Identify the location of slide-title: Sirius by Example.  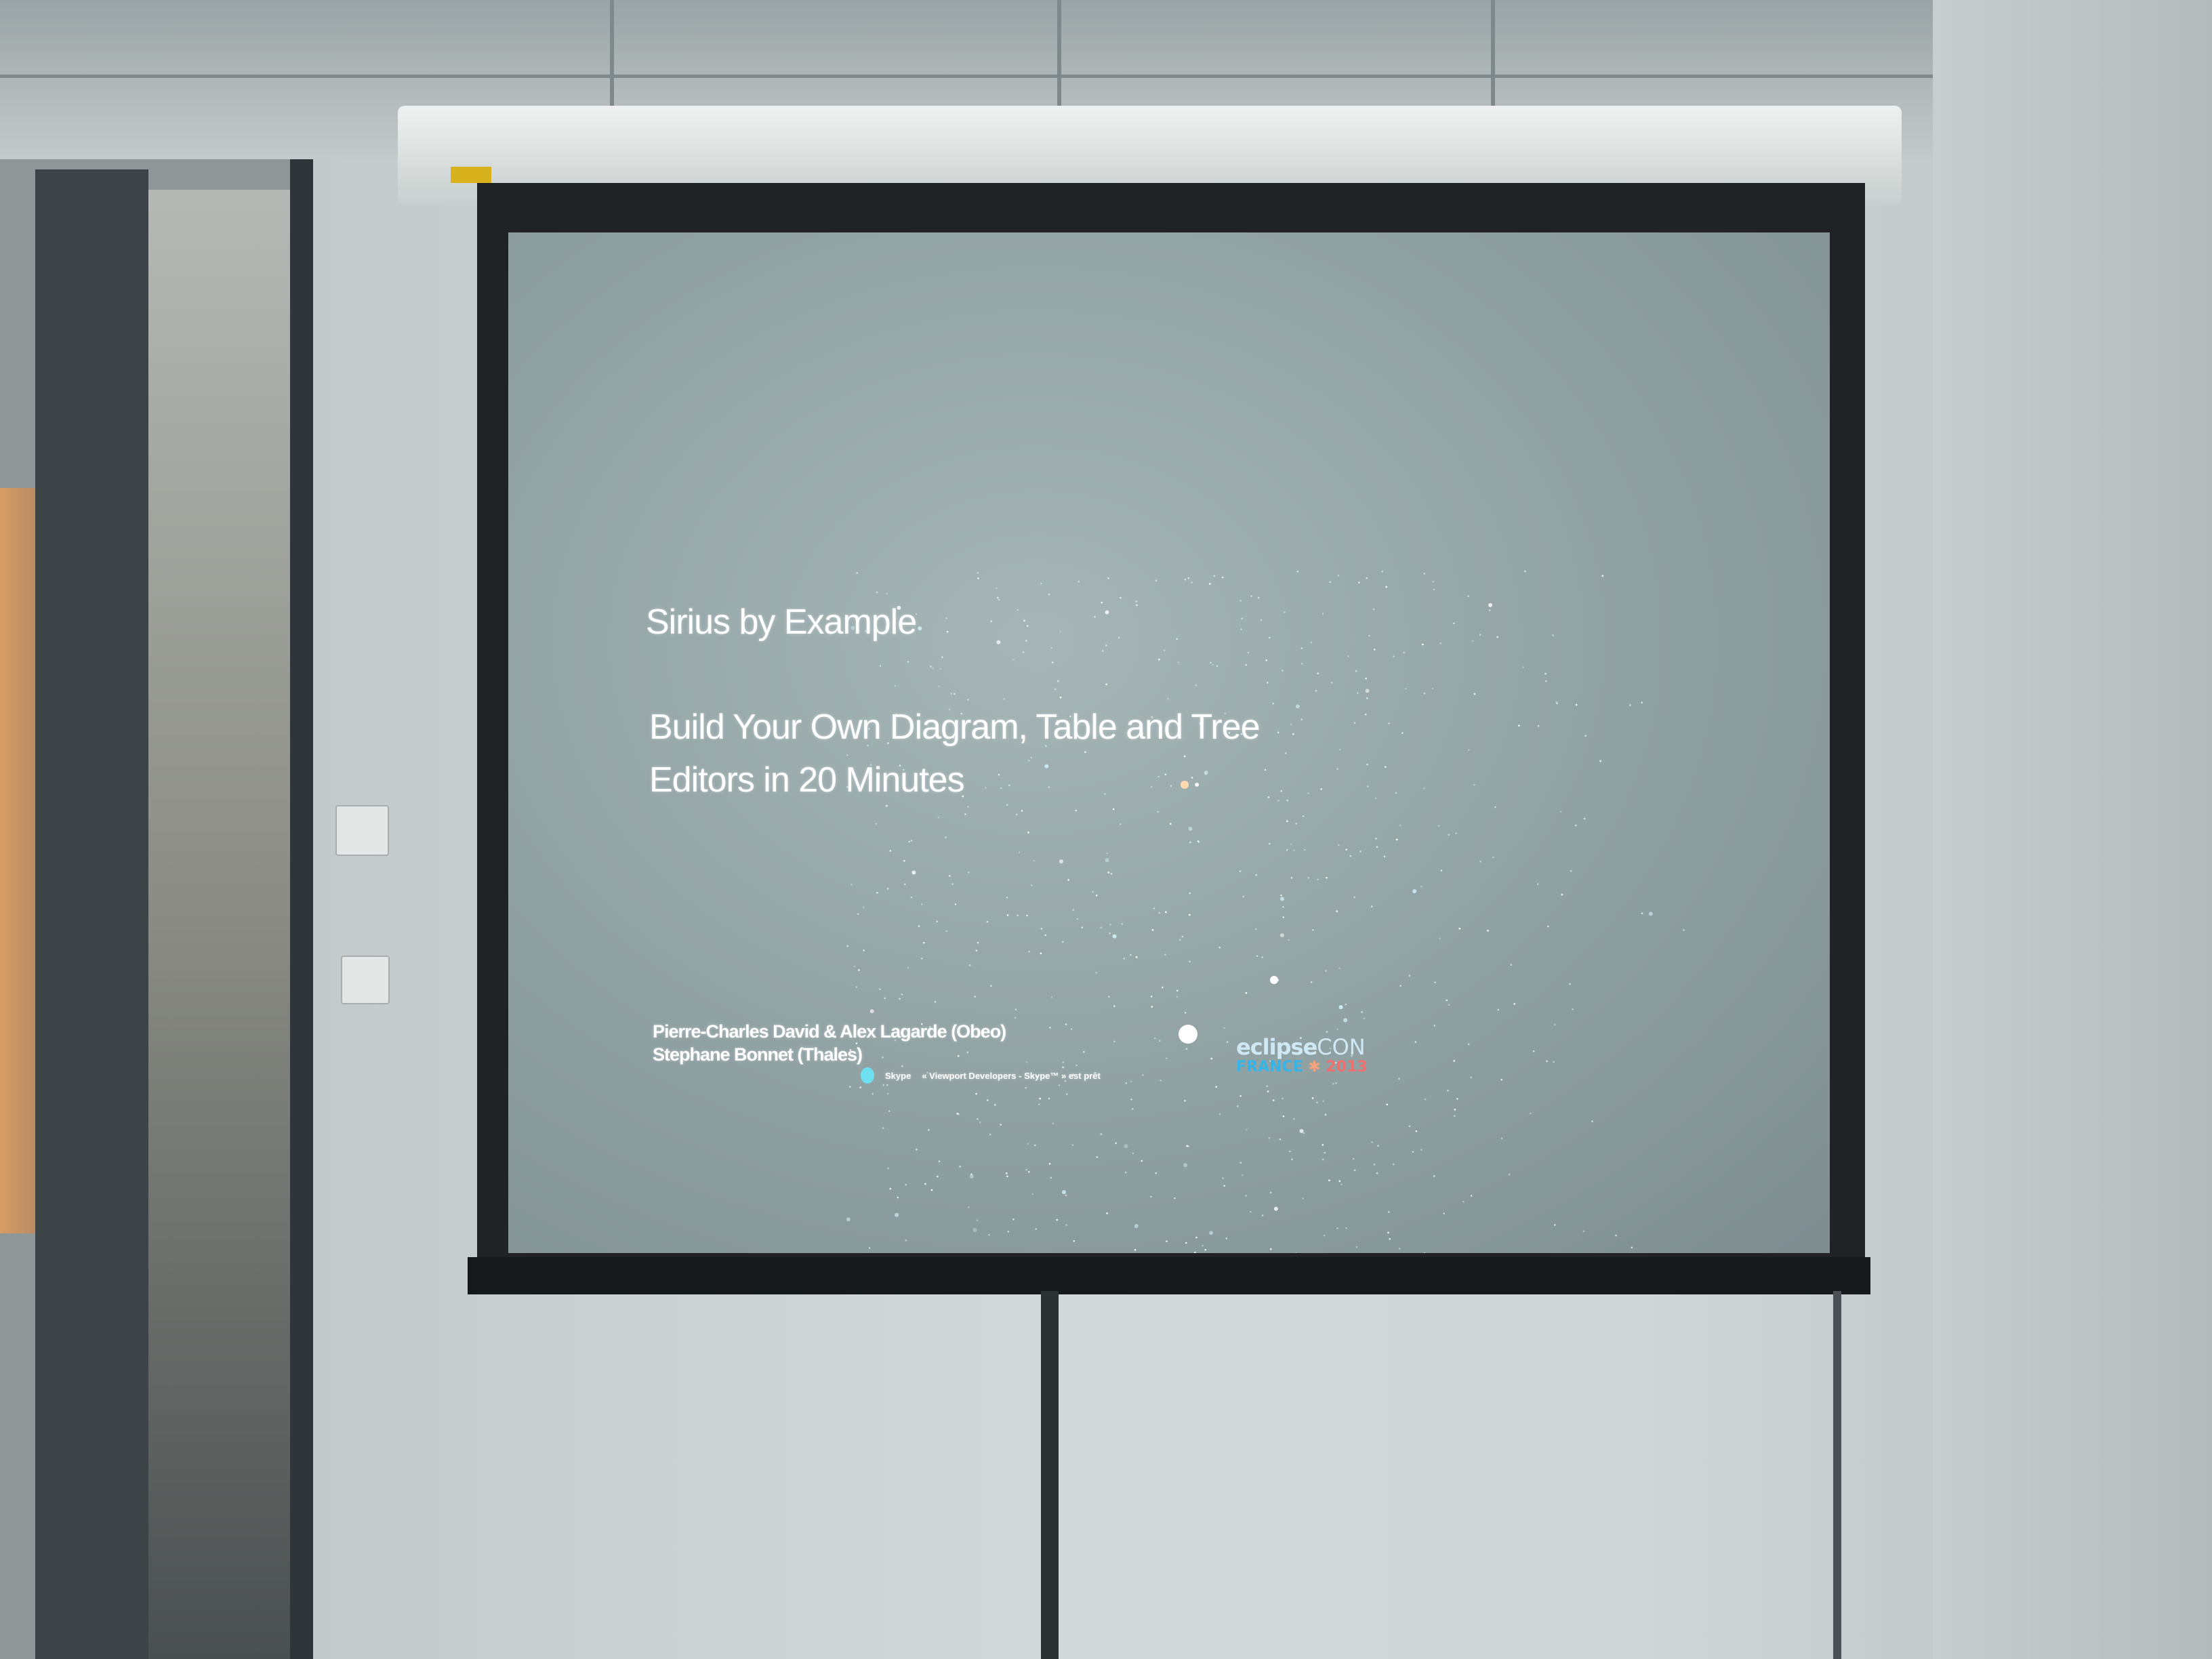
(781, 622).